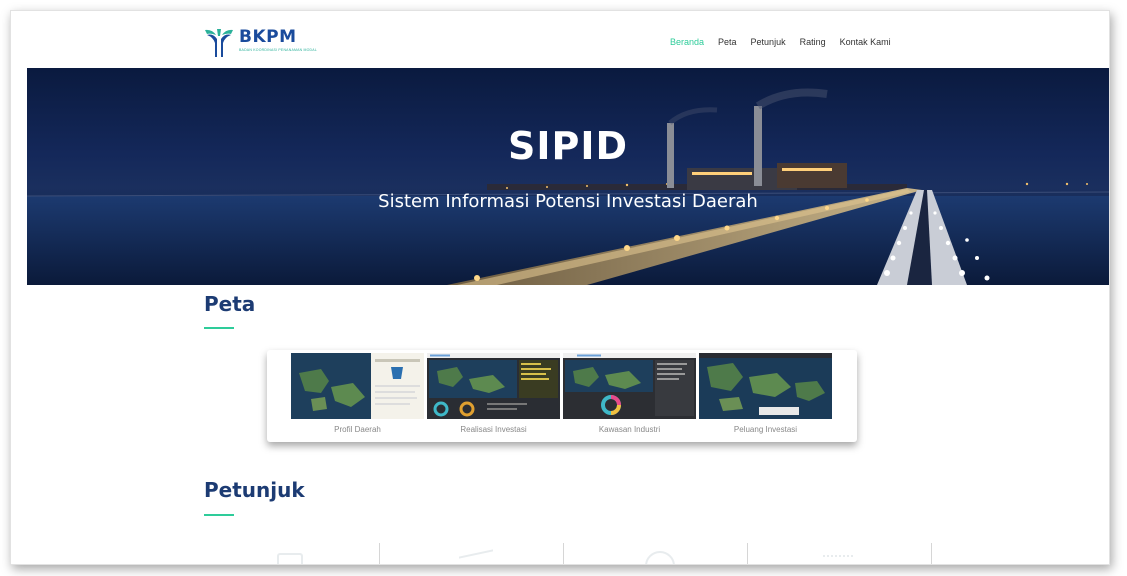 The image size is (1127, 576). Describe the element at coordinates (219, 43) in the screenshot. I see `bkpm-logo-icon` at that location.